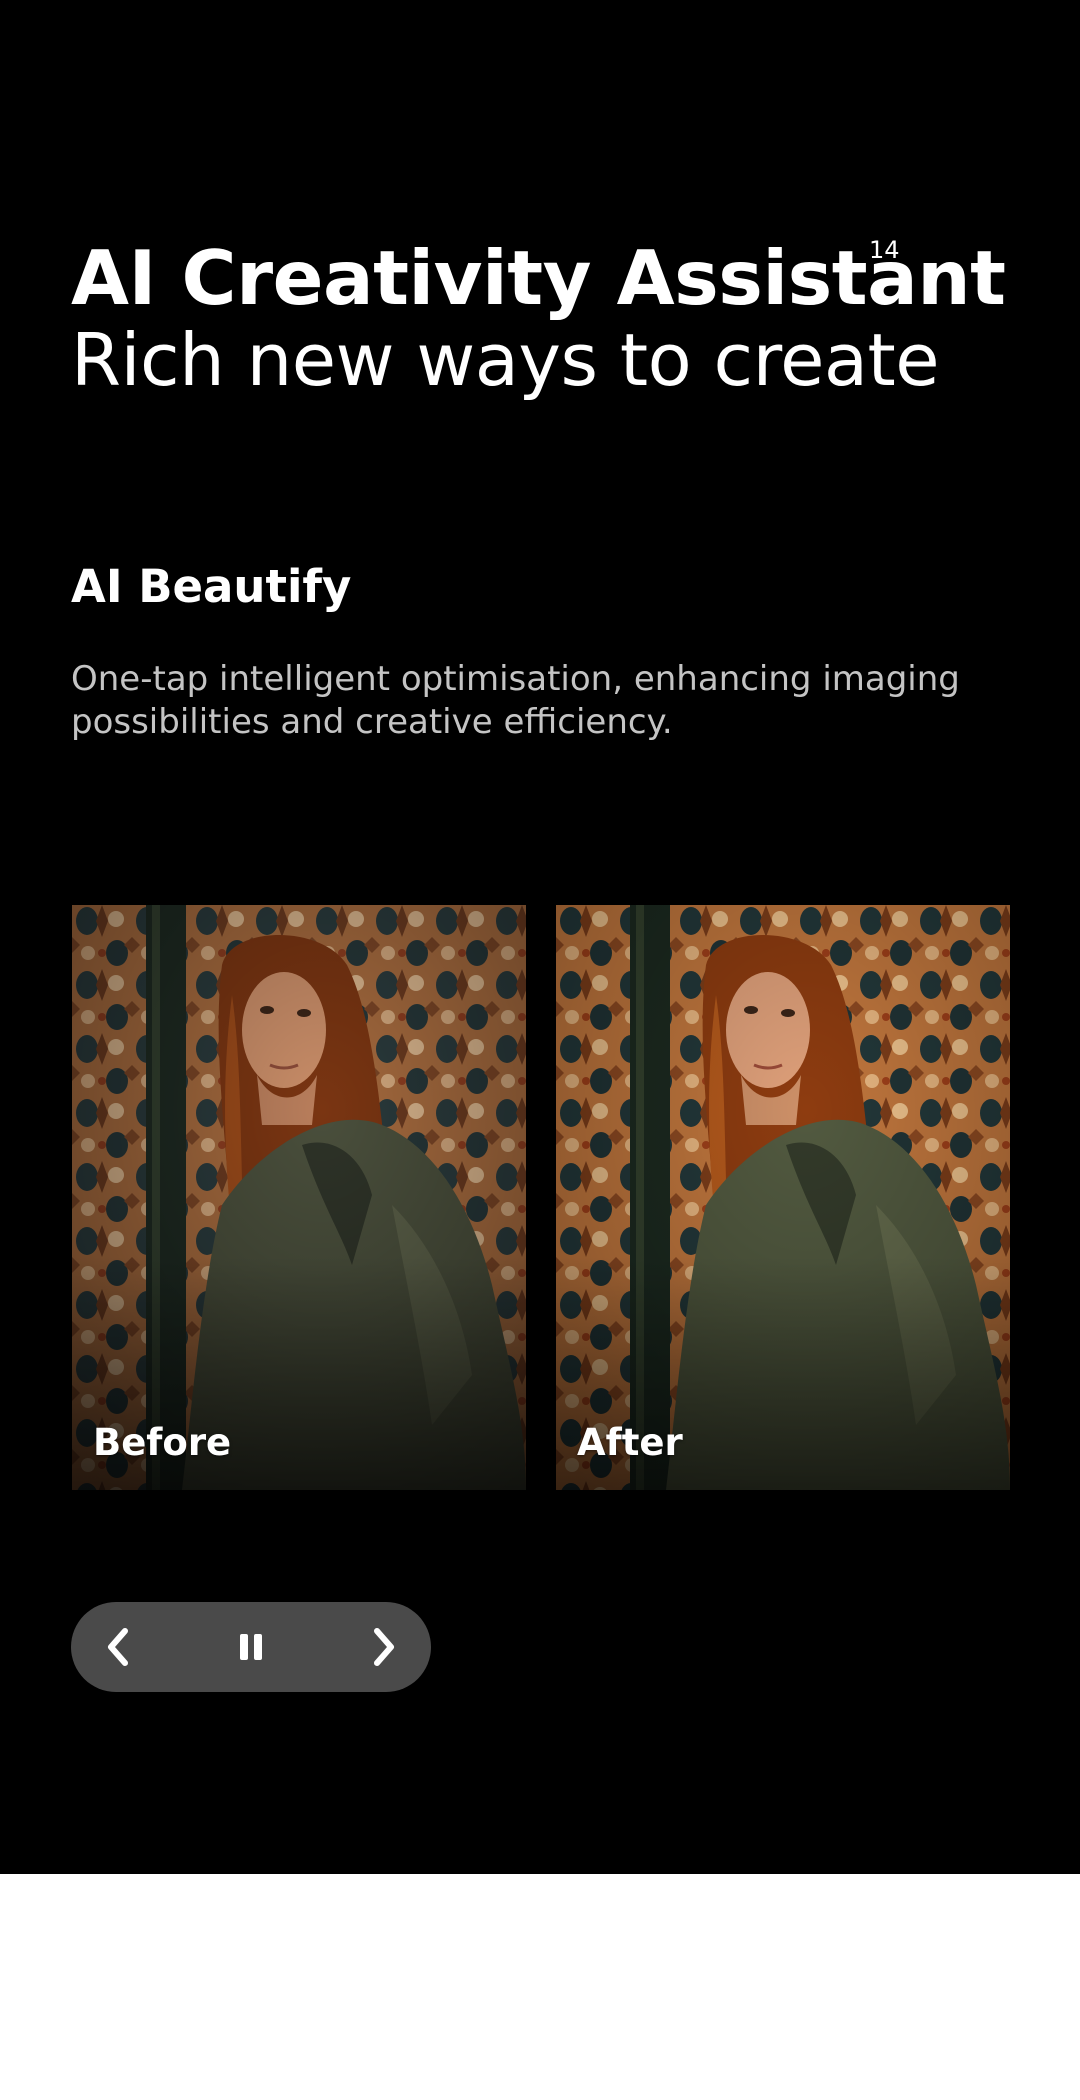  I want to click on portrait-before-image, so click(299, 1197).